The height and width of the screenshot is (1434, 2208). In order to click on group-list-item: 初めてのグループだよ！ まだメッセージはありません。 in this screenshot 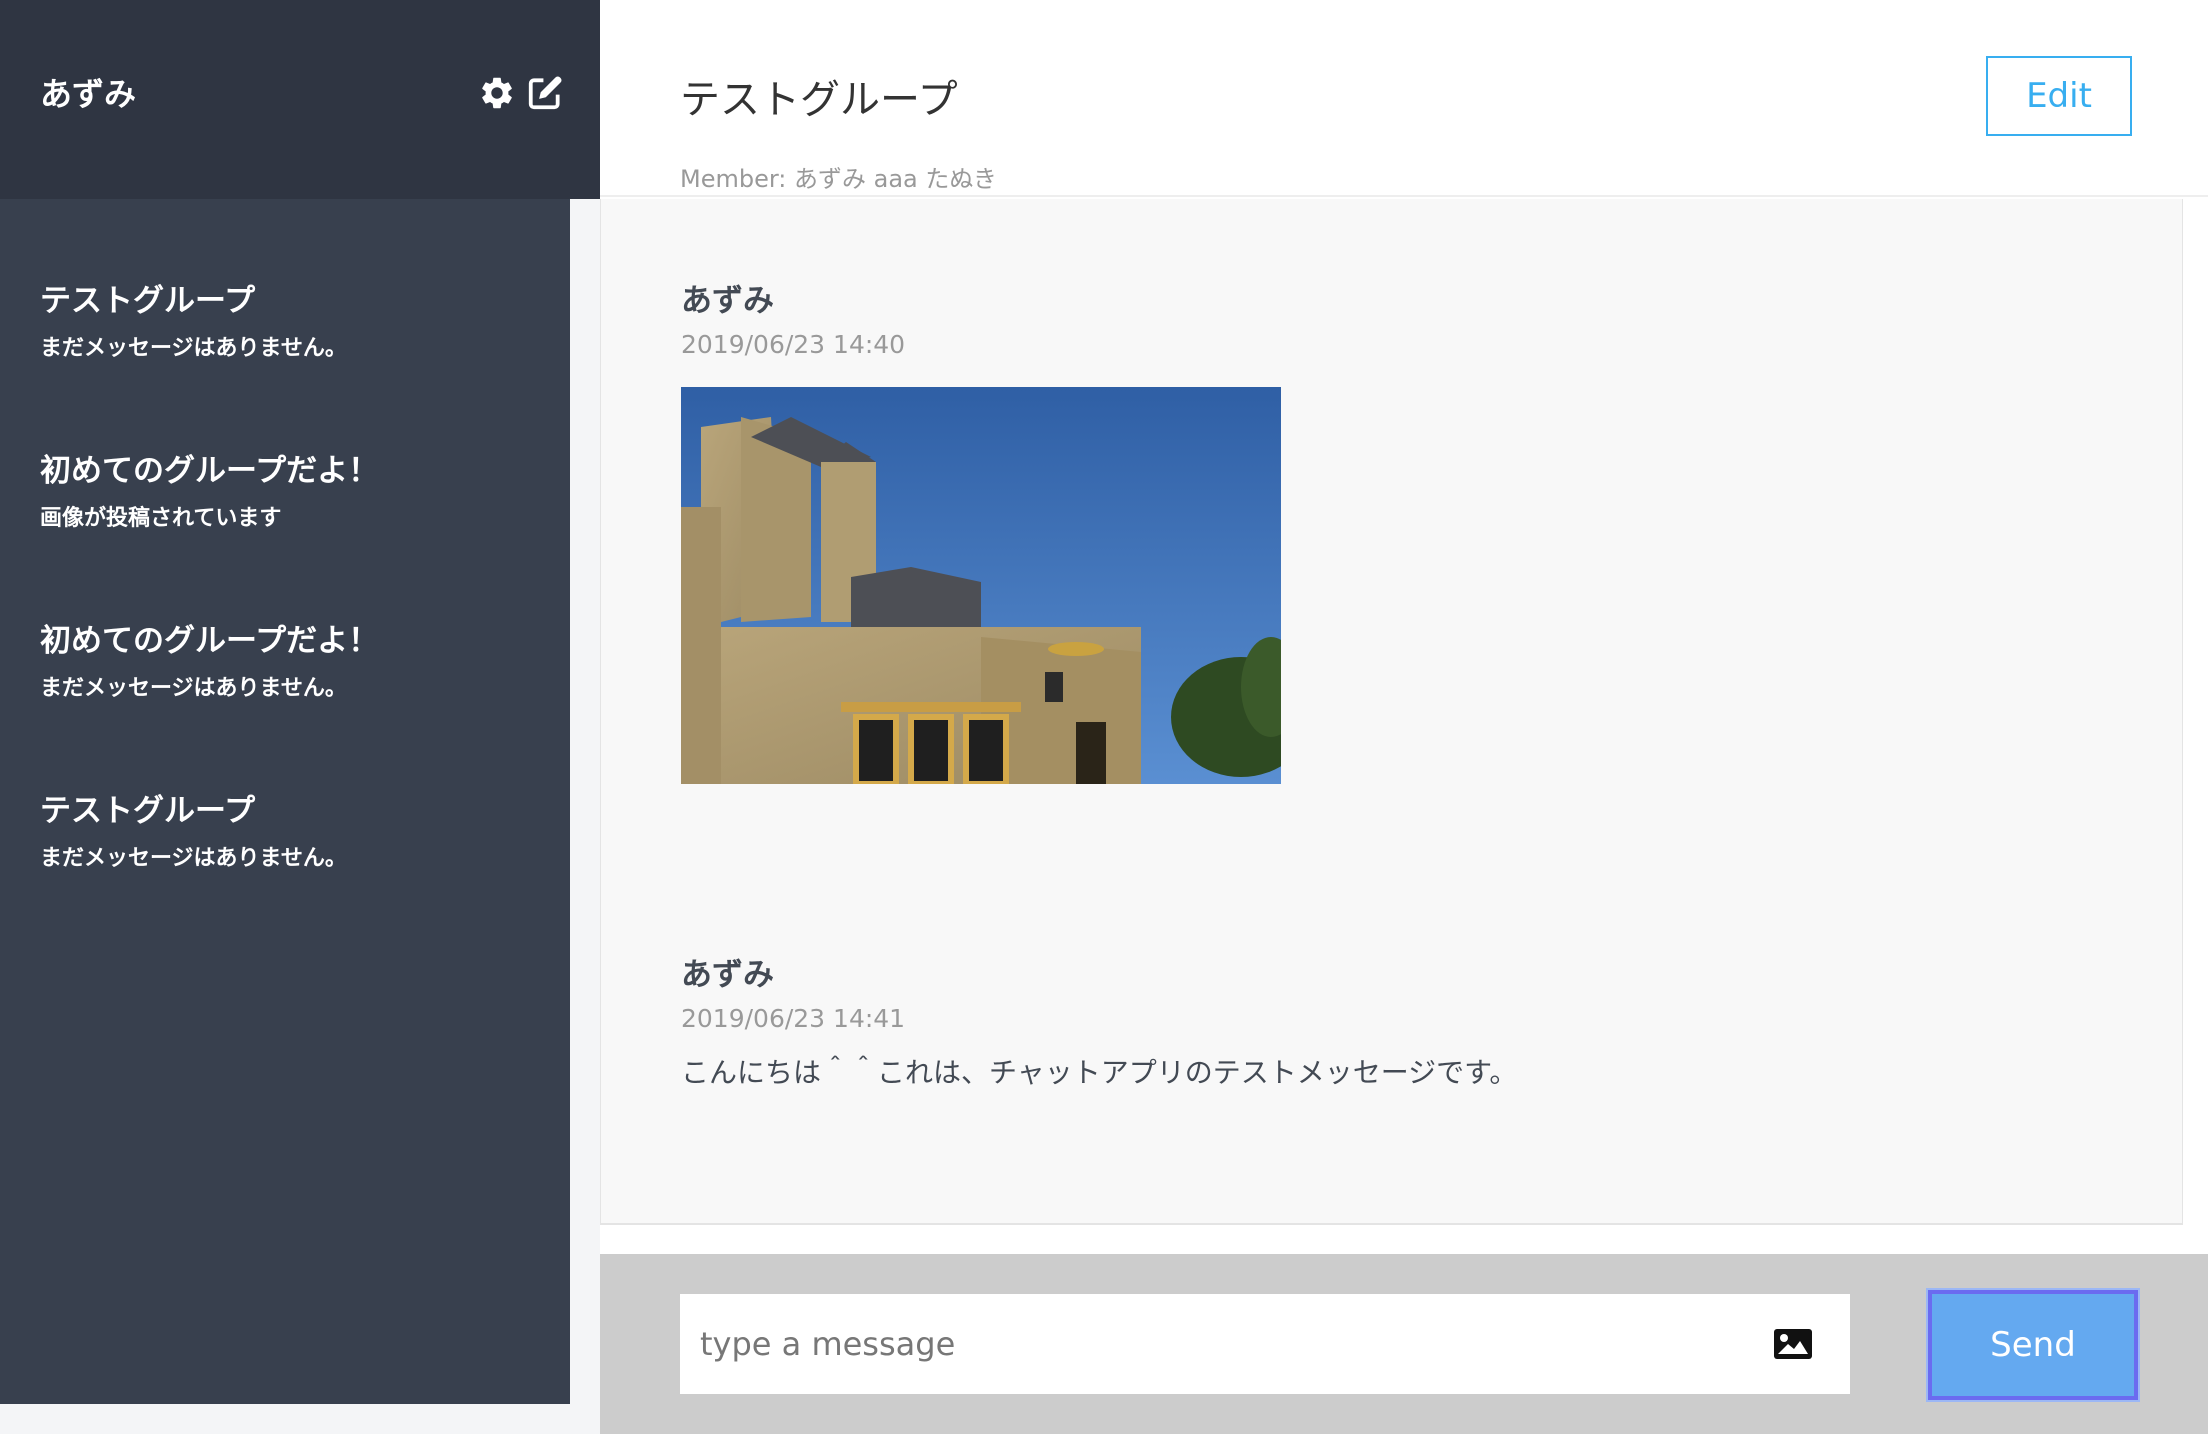, I will do `click(290, 662)`.